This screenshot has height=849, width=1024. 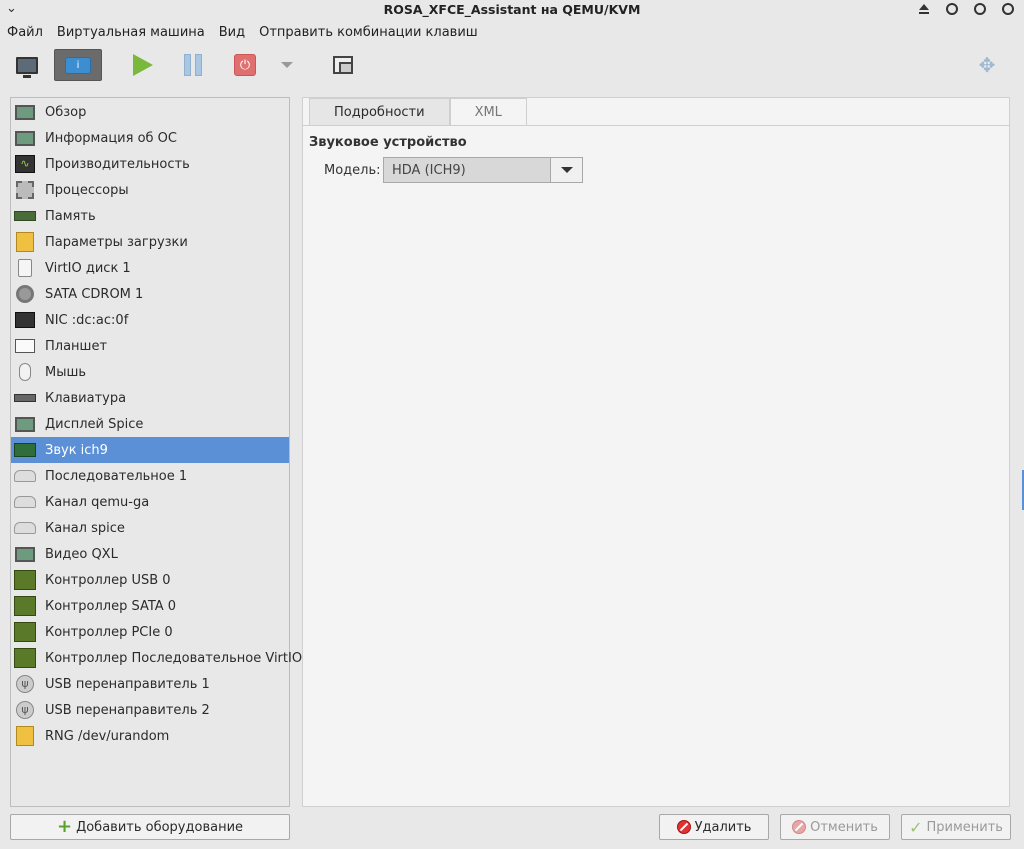 What do you see at coordinates (116, 476) in the screenshot?
I see `hardware-item-label: Последовательное 1` at bounding box center [116, 476].